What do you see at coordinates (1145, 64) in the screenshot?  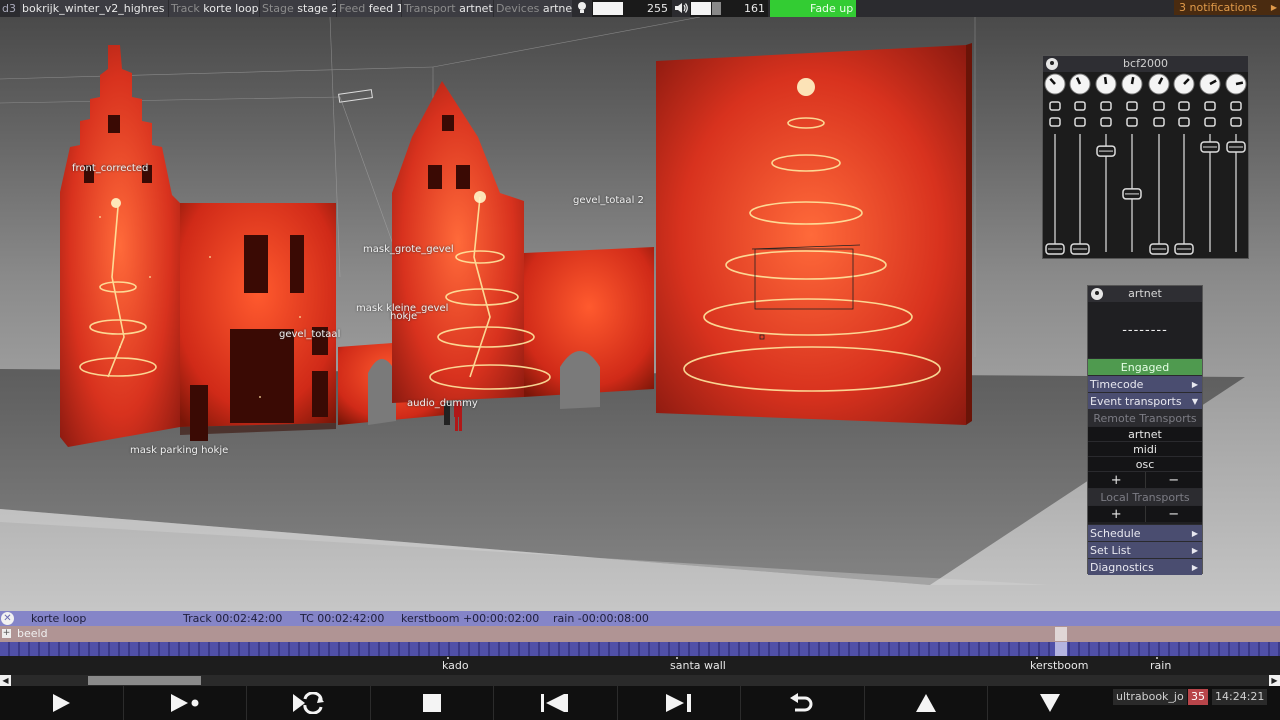 I see `bcf2000-panel-header: bcf2000` at bounding box center [1145, 64].